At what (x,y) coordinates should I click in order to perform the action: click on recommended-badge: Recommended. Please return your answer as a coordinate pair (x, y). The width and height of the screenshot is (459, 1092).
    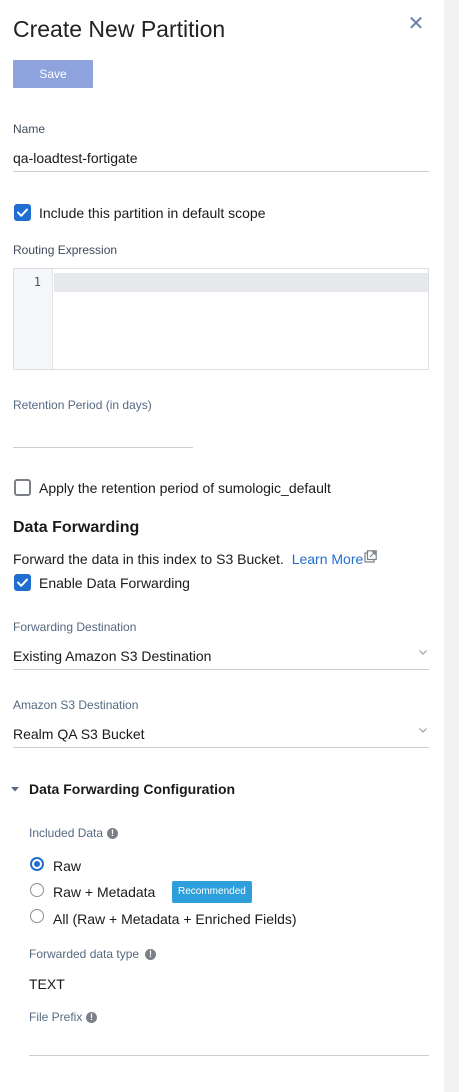
    Looking at the image, I should click on (212, 892).